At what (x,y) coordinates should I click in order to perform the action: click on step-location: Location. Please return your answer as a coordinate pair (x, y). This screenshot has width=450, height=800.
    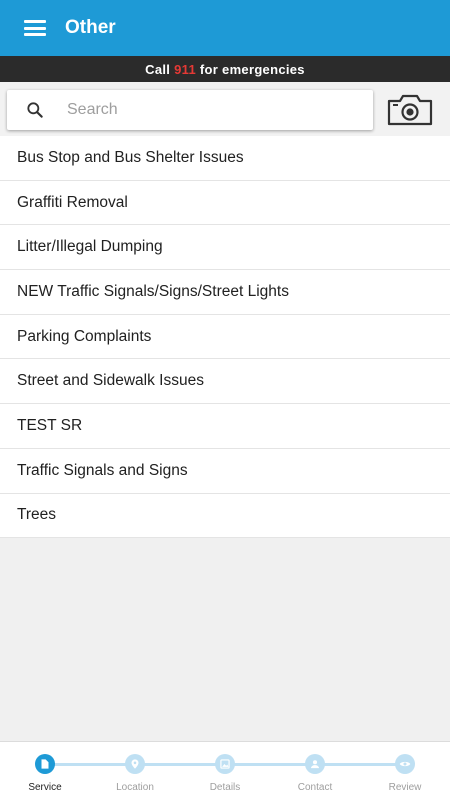
    Looking at the image, I should click on (135, 771).